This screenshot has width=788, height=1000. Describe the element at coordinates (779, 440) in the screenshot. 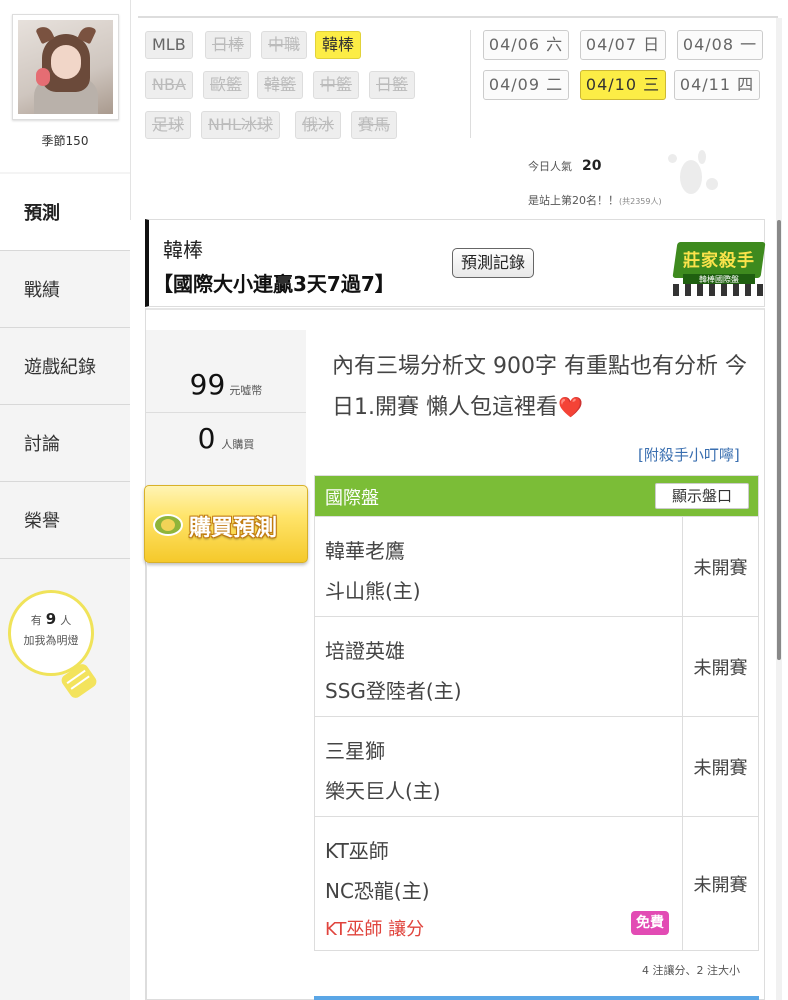

I see `scrollbar-thumb` at that location.